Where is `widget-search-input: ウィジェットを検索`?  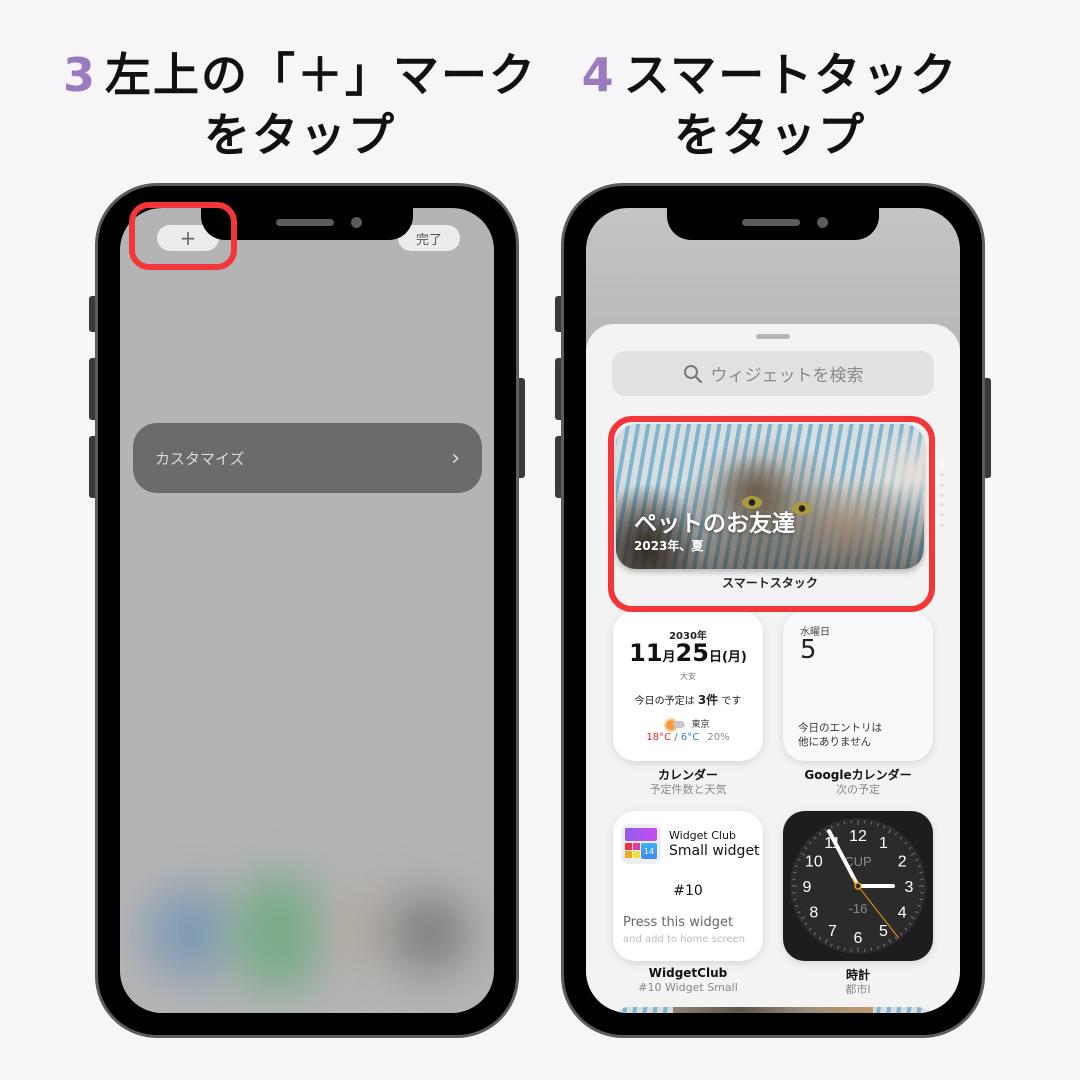
widget-search-input: ウィジェットを検索 is located at coordinates (773, 373).